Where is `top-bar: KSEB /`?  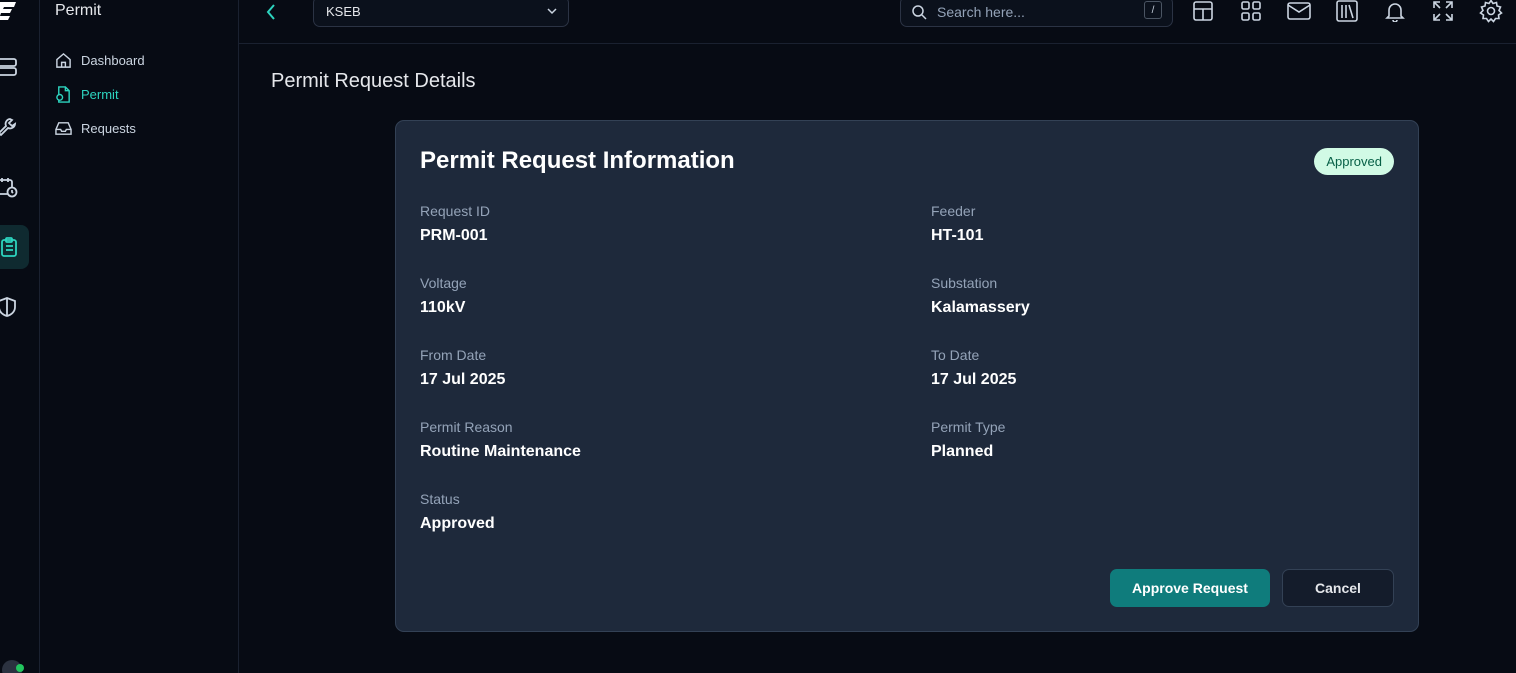 top-bar: KSEB / is located at coordinates (877, 22).